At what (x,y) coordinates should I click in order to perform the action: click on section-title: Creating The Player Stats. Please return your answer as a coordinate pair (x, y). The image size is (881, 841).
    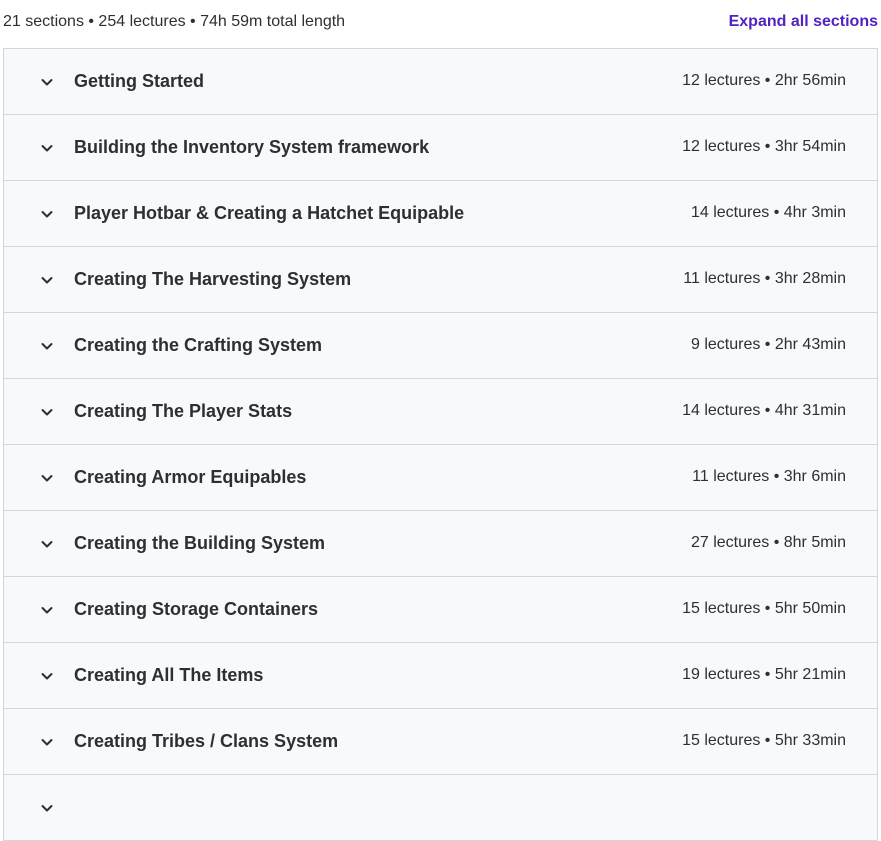
    Looking at the image, I should click on (183, 411).